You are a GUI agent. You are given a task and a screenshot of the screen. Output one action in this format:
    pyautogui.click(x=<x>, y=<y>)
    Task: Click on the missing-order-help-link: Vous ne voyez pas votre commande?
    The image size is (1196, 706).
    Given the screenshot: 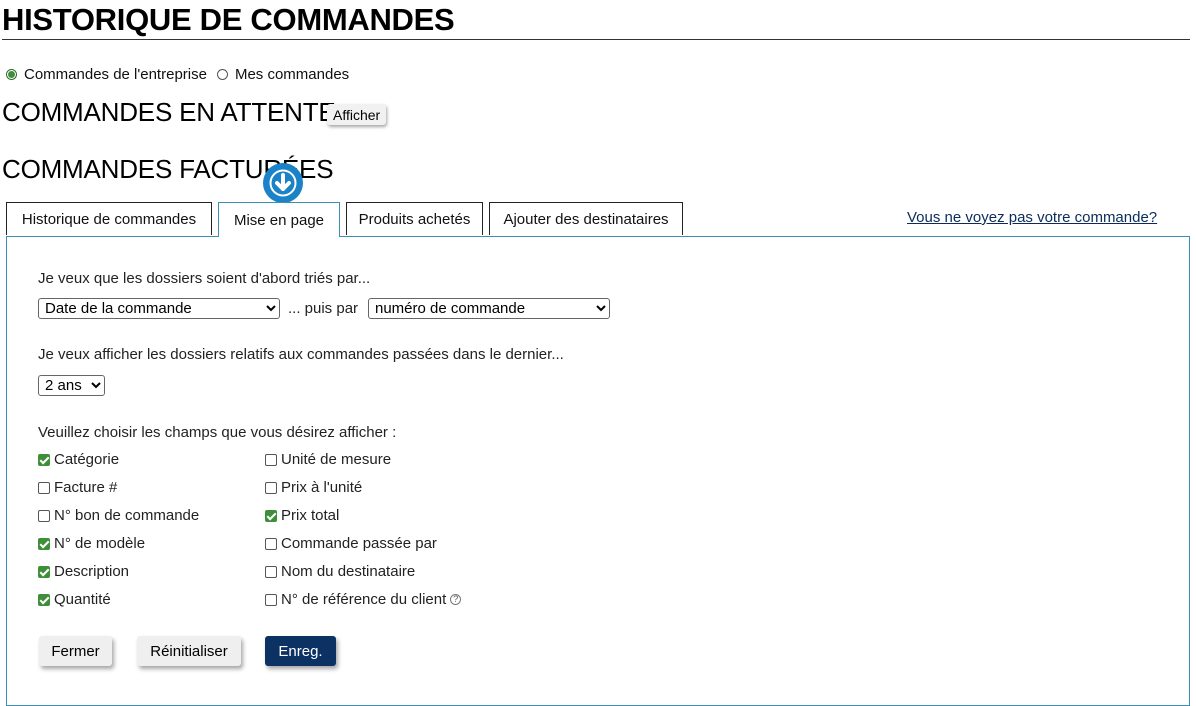 What is the action you would take?
    pyautogui.click(x=1032, y=217)
    